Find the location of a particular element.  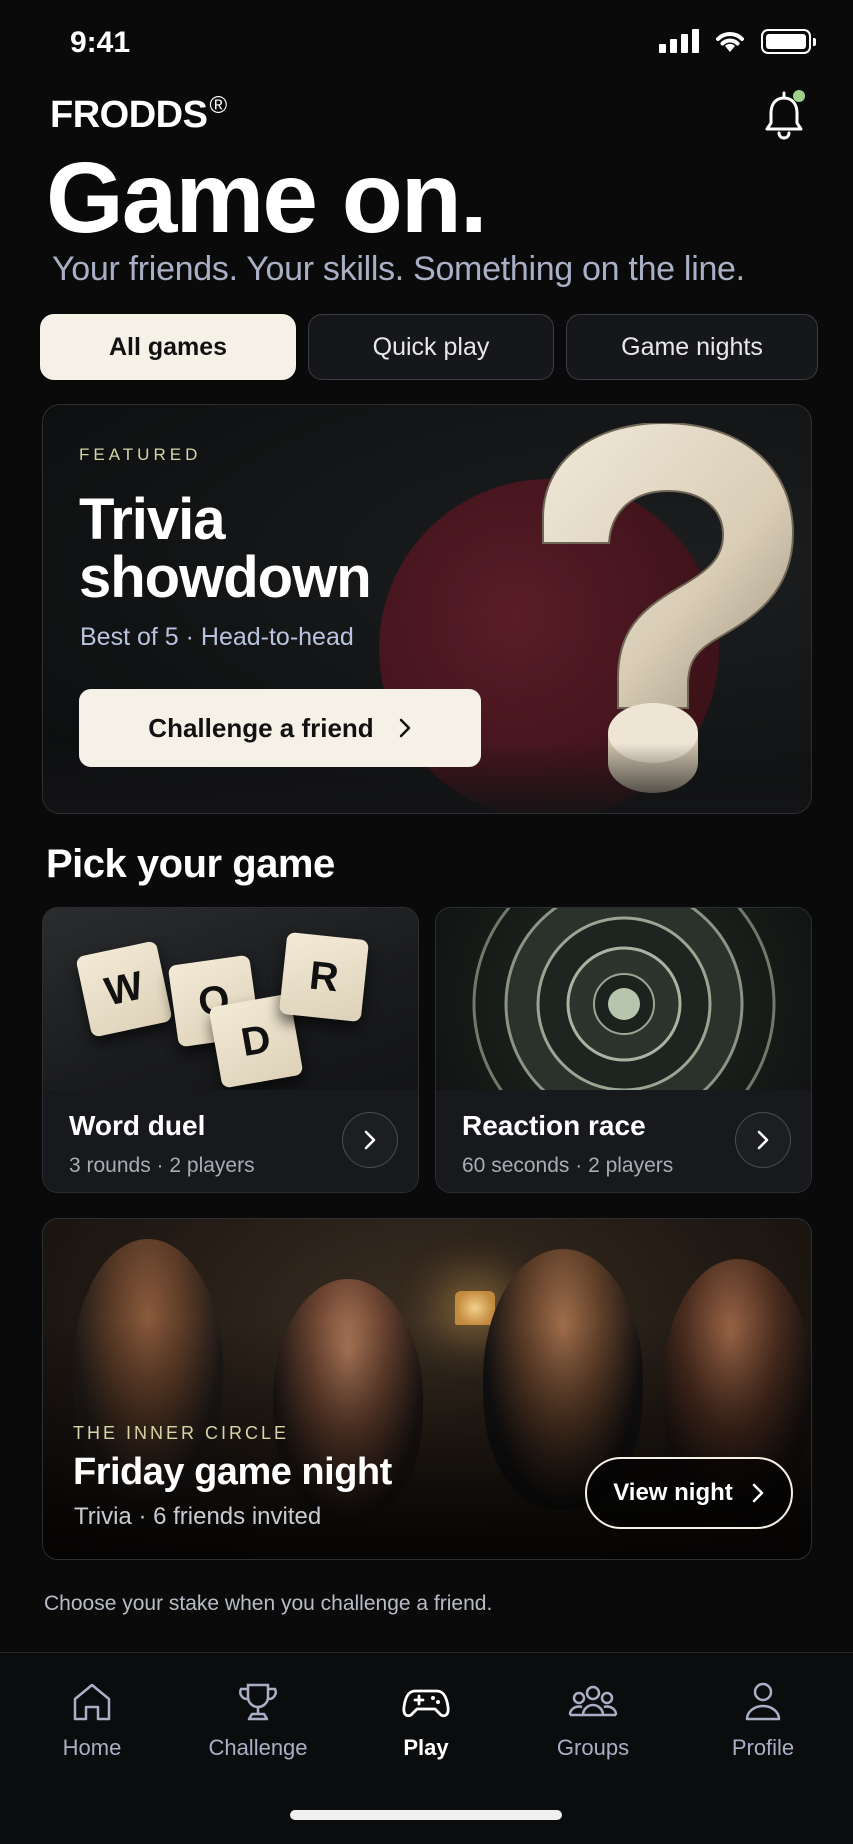

game-name: Reaction race is located at coordinates (554, 1125).